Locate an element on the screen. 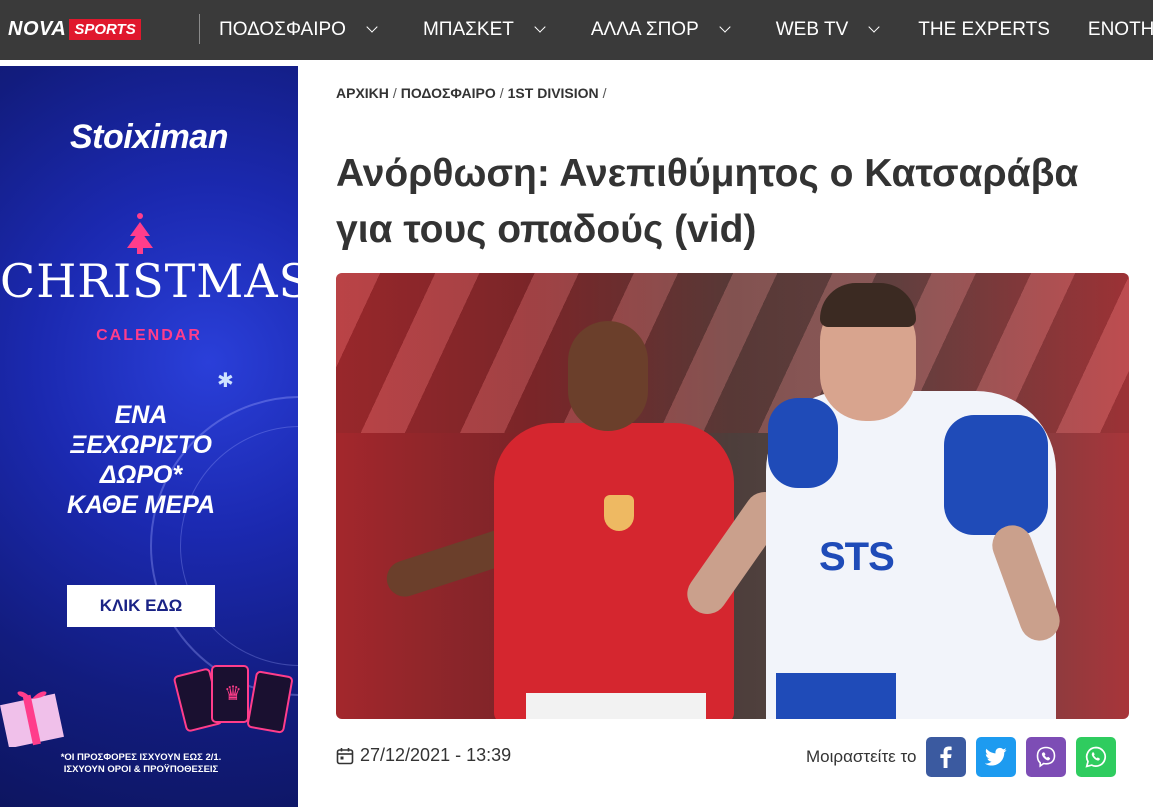 The image size is (1153, 807). breadcrumb-1st-division: 1ST DIVISION is located at coordinates (553, 93).